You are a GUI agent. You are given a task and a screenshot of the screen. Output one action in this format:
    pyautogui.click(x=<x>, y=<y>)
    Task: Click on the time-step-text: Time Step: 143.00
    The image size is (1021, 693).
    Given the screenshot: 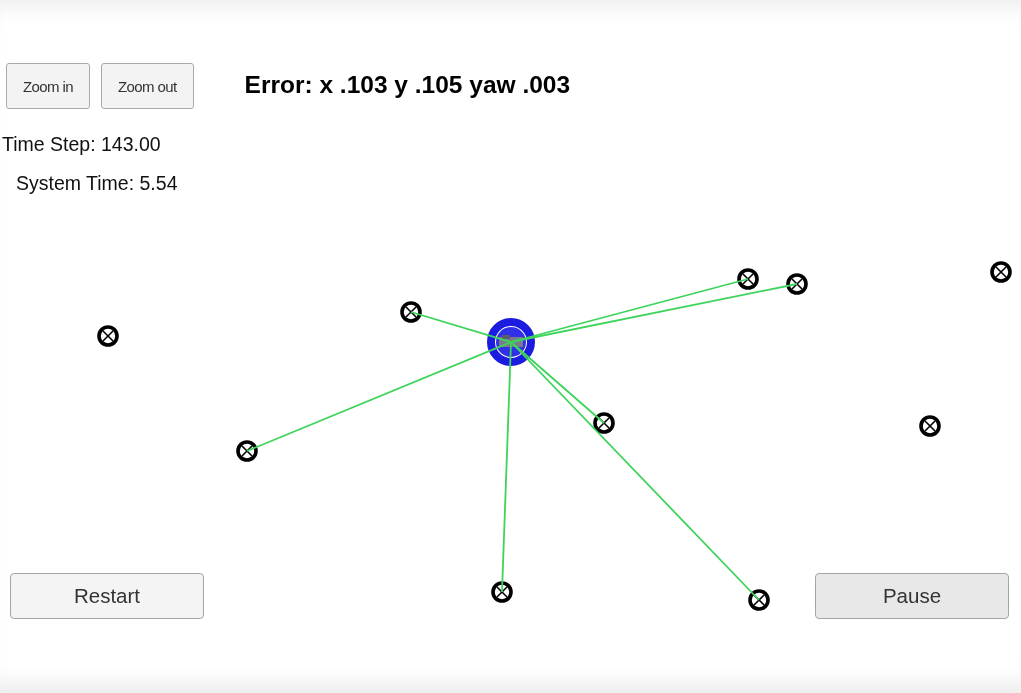 What is the action you would take?
    pyautogui.click(x=81, y=144)
    